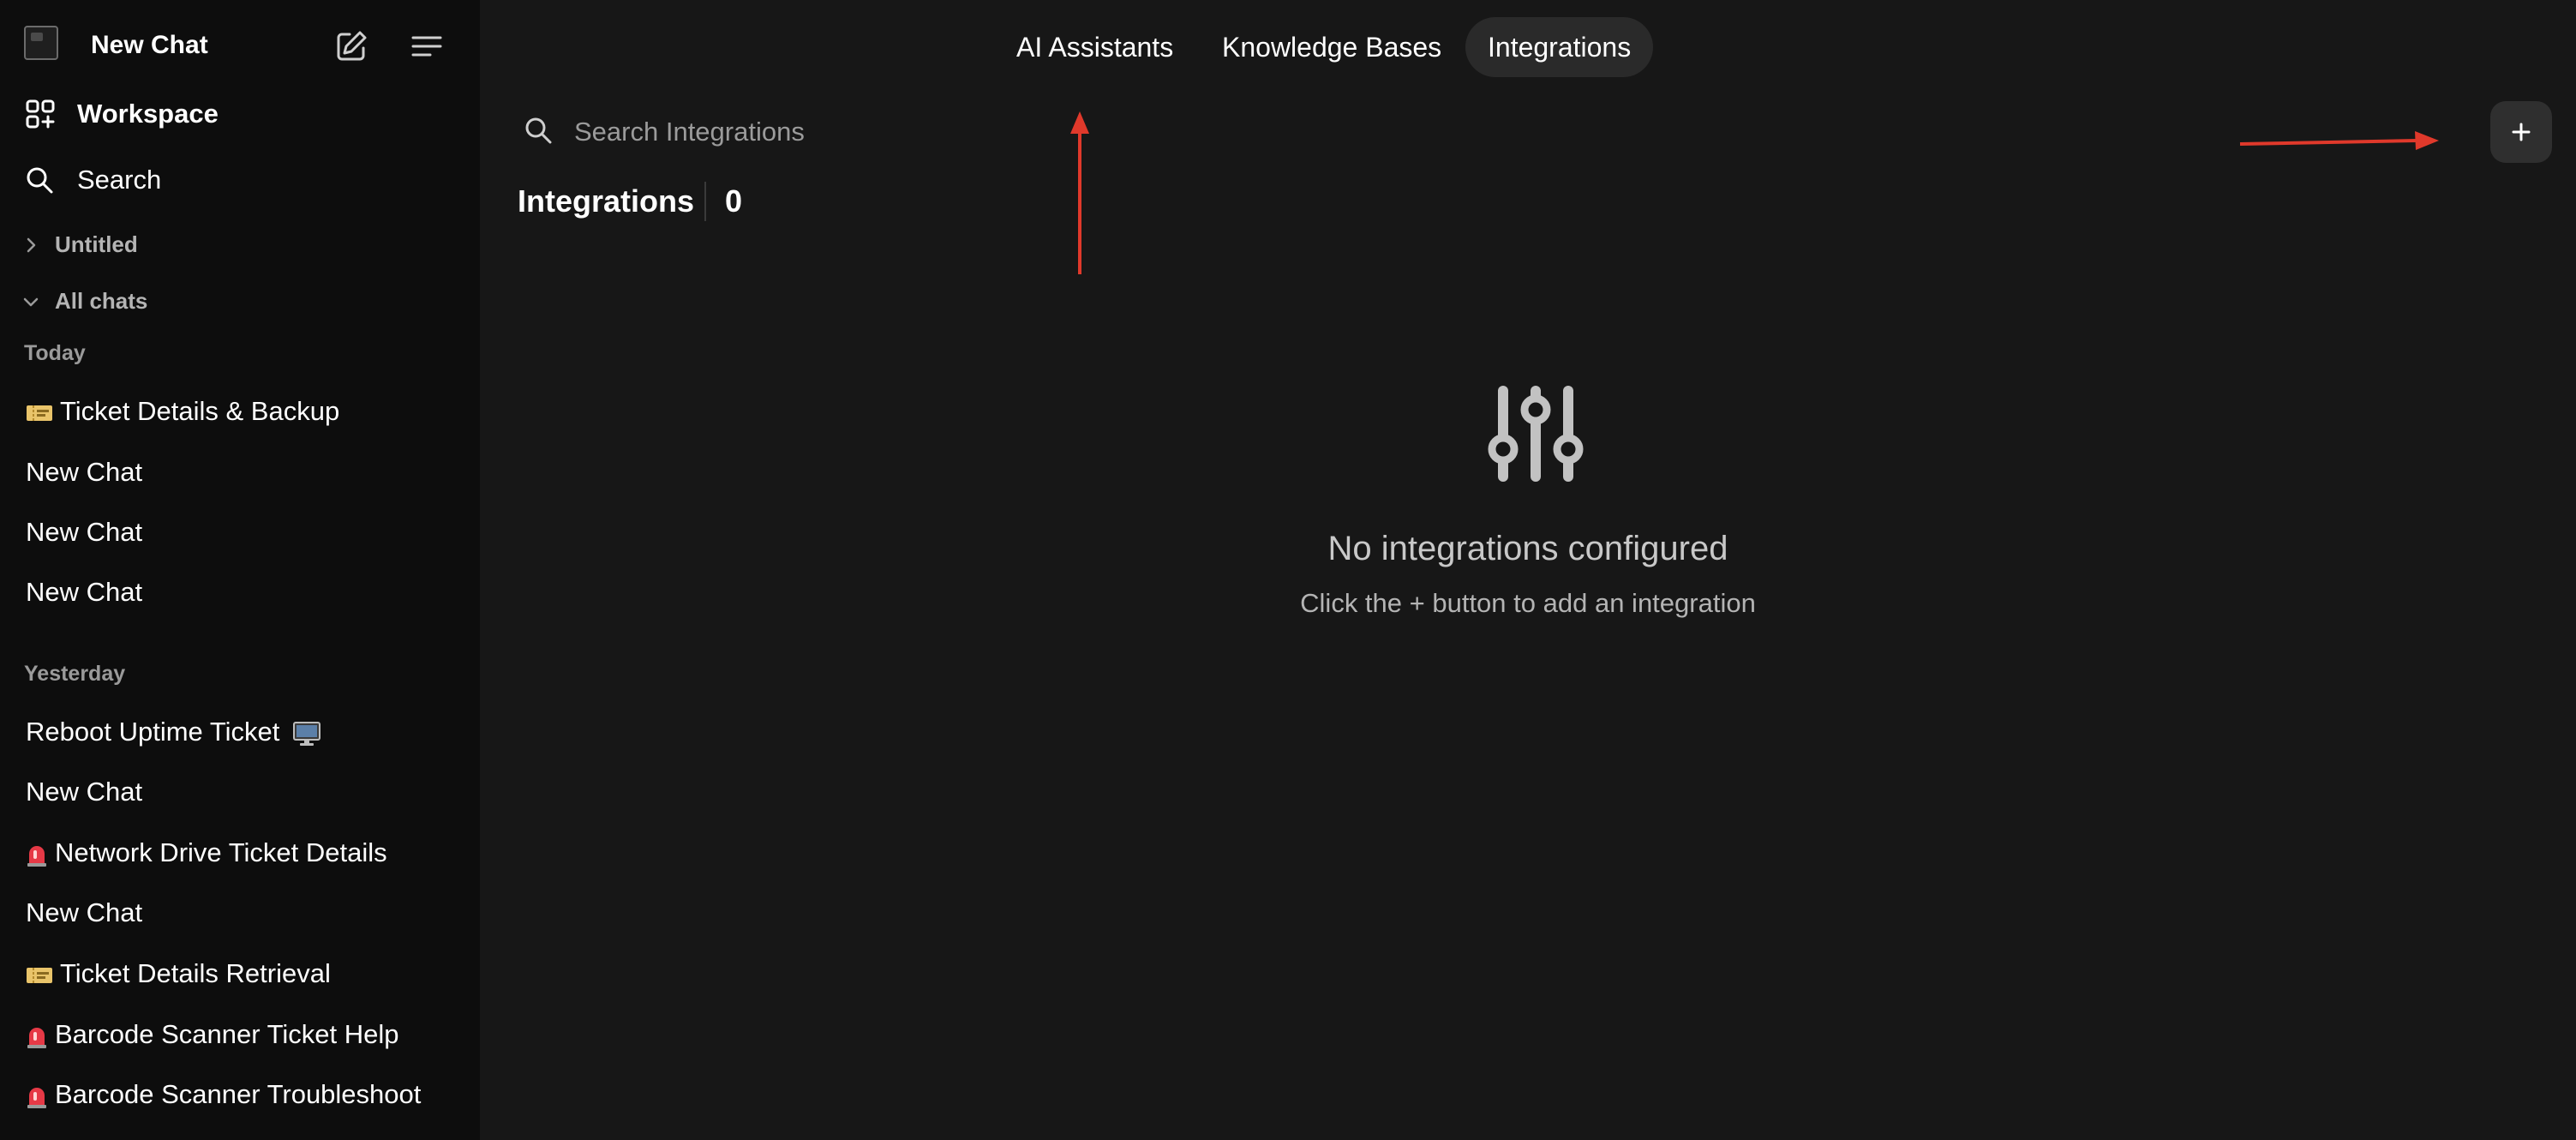  I want to click on app-logo, so click(41, 43).